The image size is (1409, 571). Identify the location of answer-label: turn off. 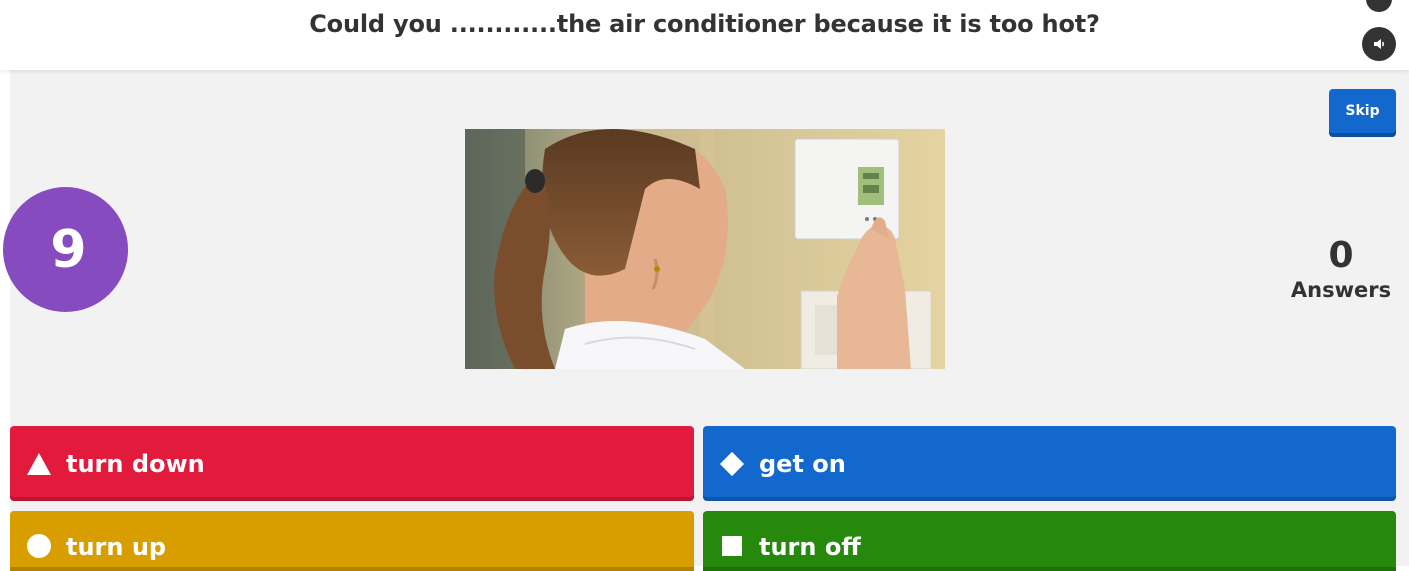
(810, 547).